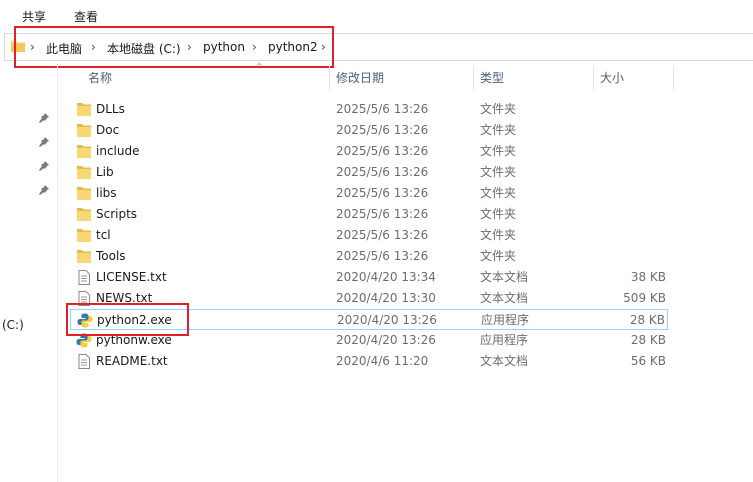 The image size is (753, 482). I want to click on file-name: Scripts, so click(117, 214).